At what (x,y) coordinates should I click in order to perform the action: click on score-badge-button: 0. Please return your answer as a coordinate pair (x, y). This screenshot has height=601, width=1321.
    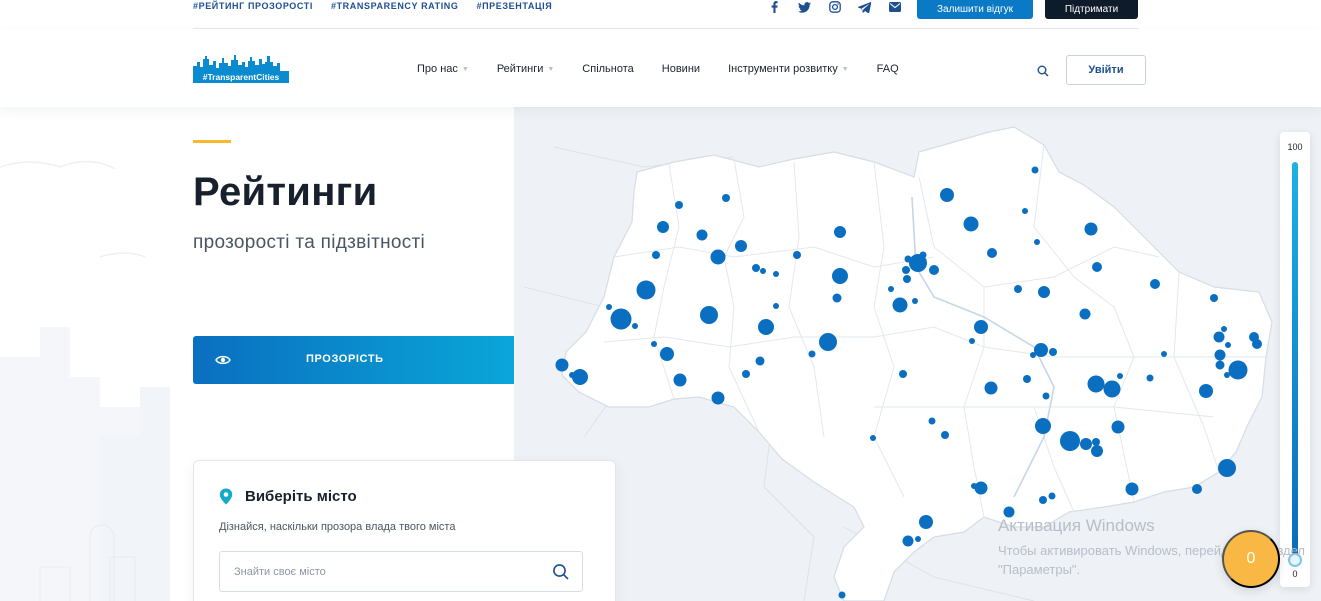
    Looking at the image, I should click on (1251, 559).